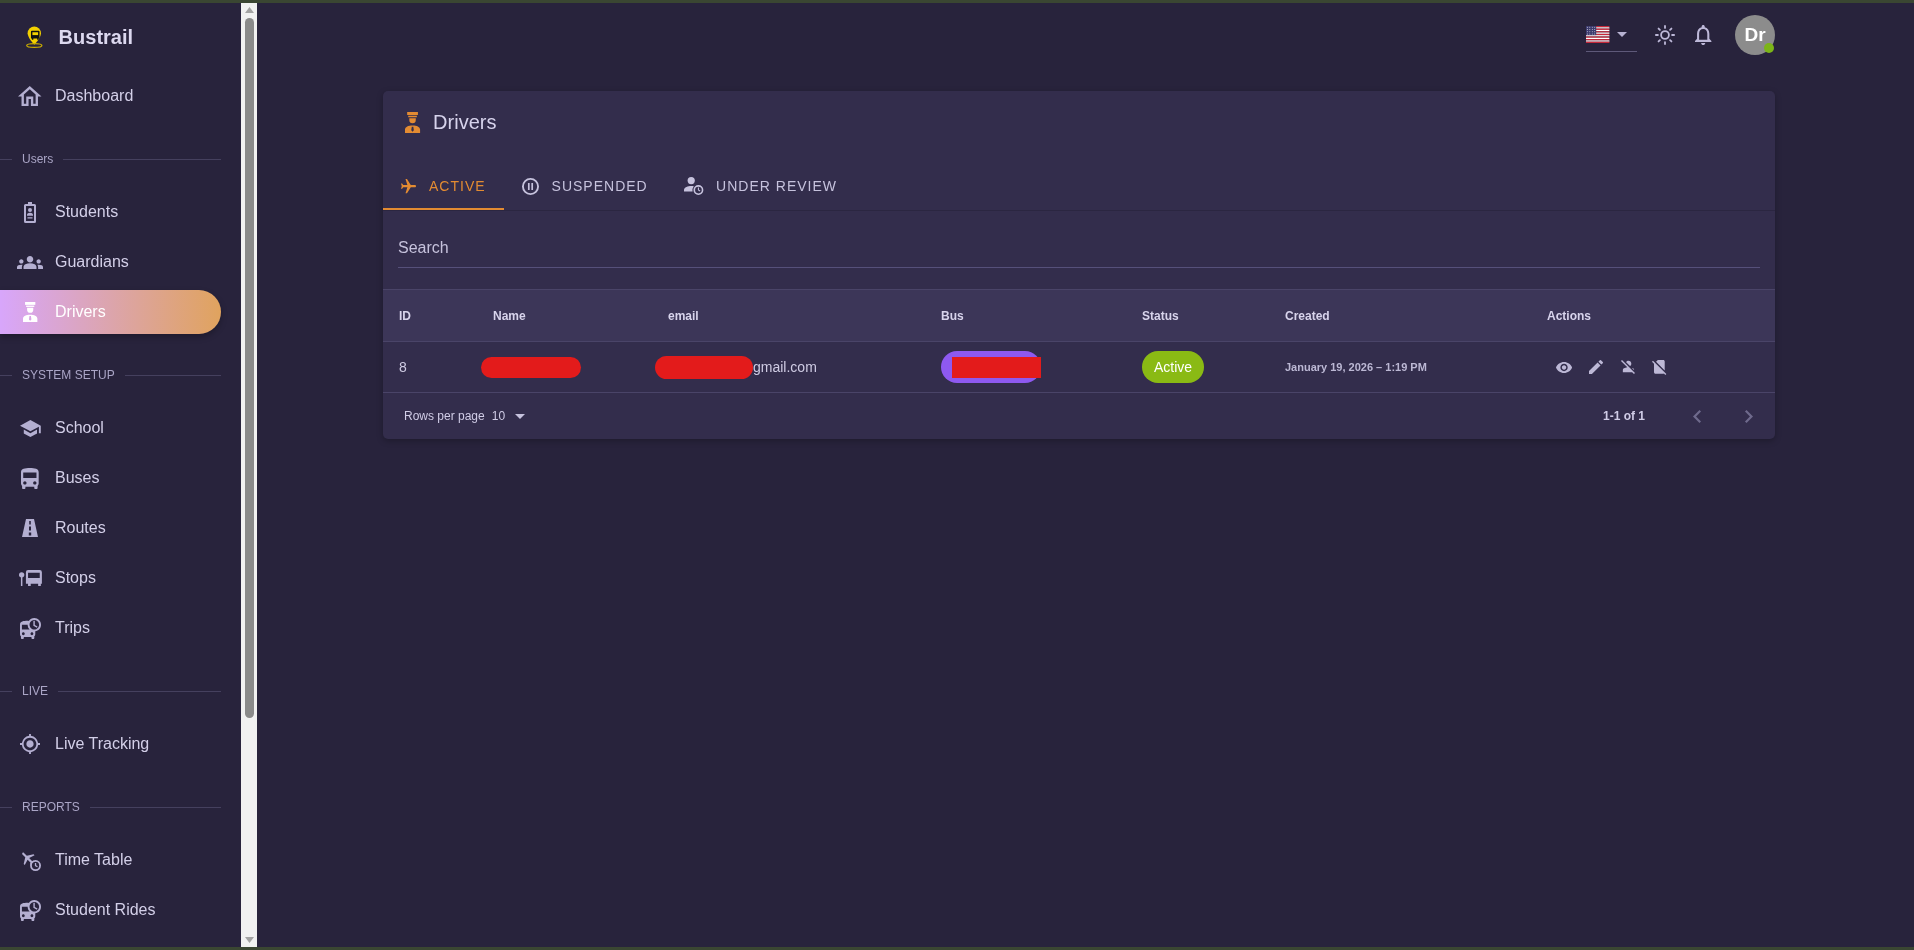 The image size is (1914, 950). I want to click on section-title: REPORTS, so click(51, 807).